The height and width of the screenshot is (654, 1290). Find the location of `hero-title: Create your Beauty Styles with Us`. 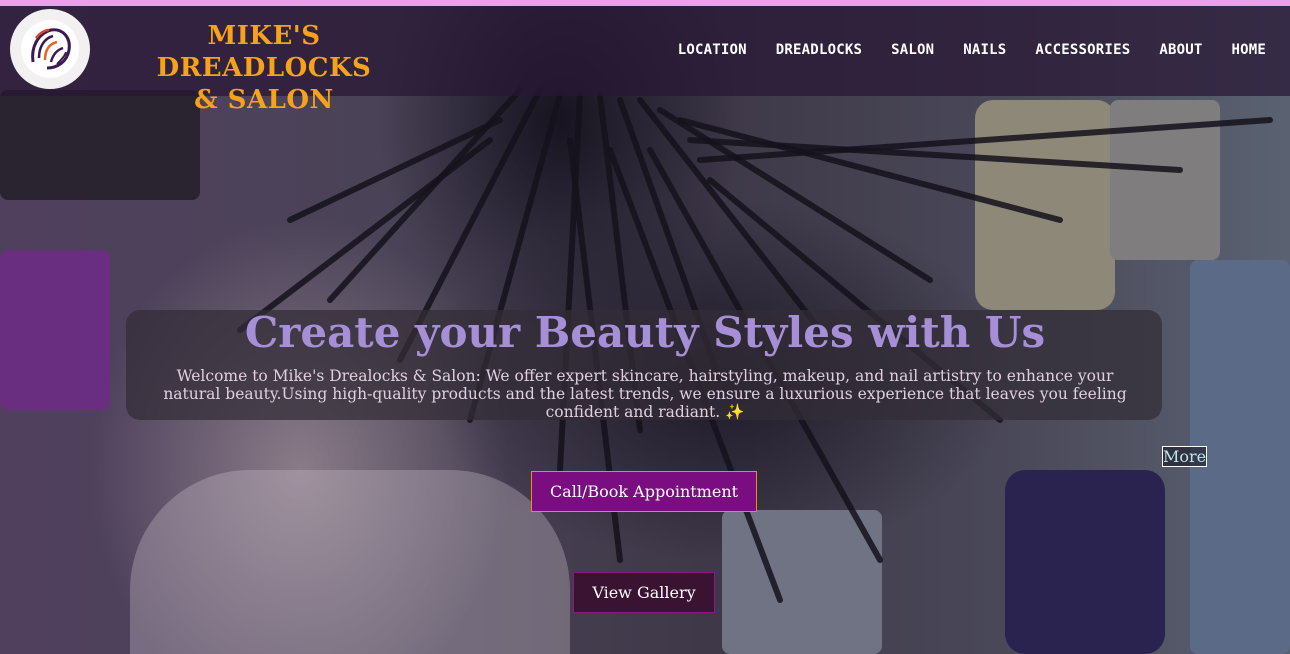

hero-title: Create your Beauty Styles with Us is located at coordinates (645, 332).